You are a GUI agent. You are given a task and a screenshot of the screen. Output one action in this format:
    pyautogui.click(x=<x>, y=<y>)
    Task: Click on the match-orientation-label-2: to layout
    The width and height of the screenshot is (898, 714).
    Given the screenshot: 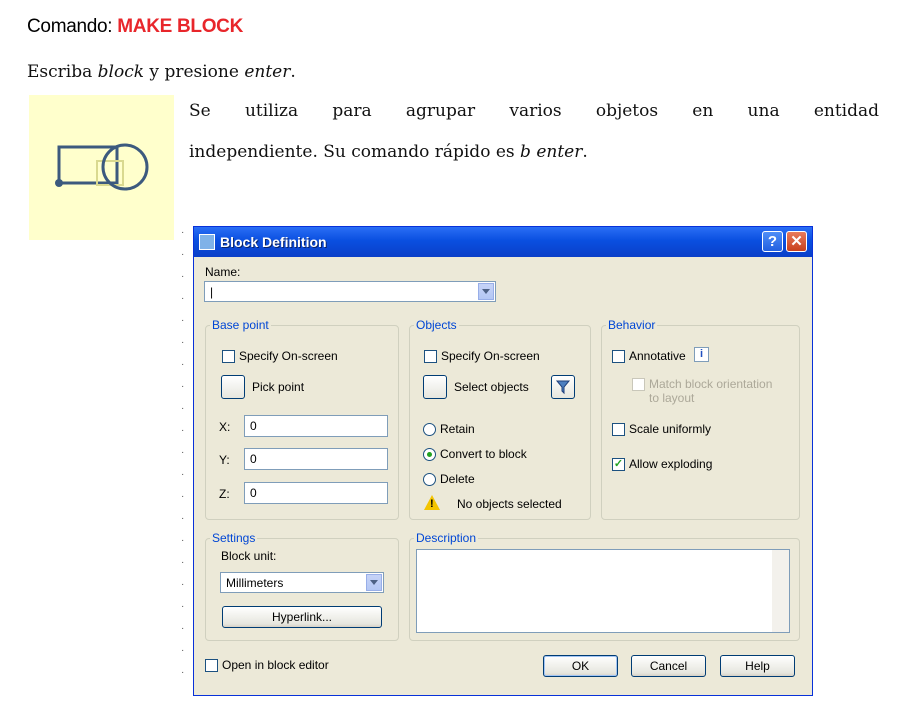 What is the action you would take?
    pyautogui.click(x=672, y=398)
    